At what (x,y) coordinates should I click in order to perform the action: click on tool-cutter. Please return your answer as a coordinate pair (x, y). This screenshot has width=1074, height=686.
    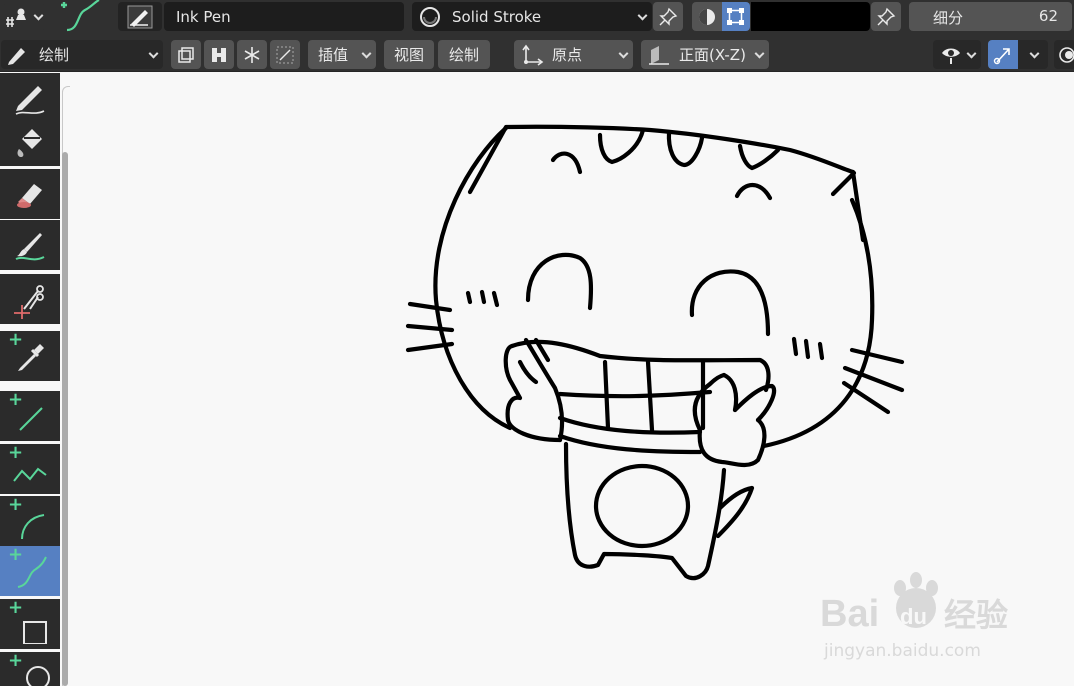
    Looking at the image, I should click on (30, 299).